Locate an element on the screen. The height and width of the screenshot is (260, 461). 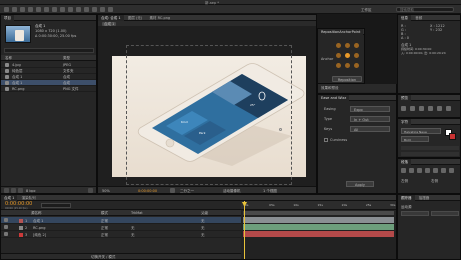
tab-character: 字符 is located at coordinates (404, 122).